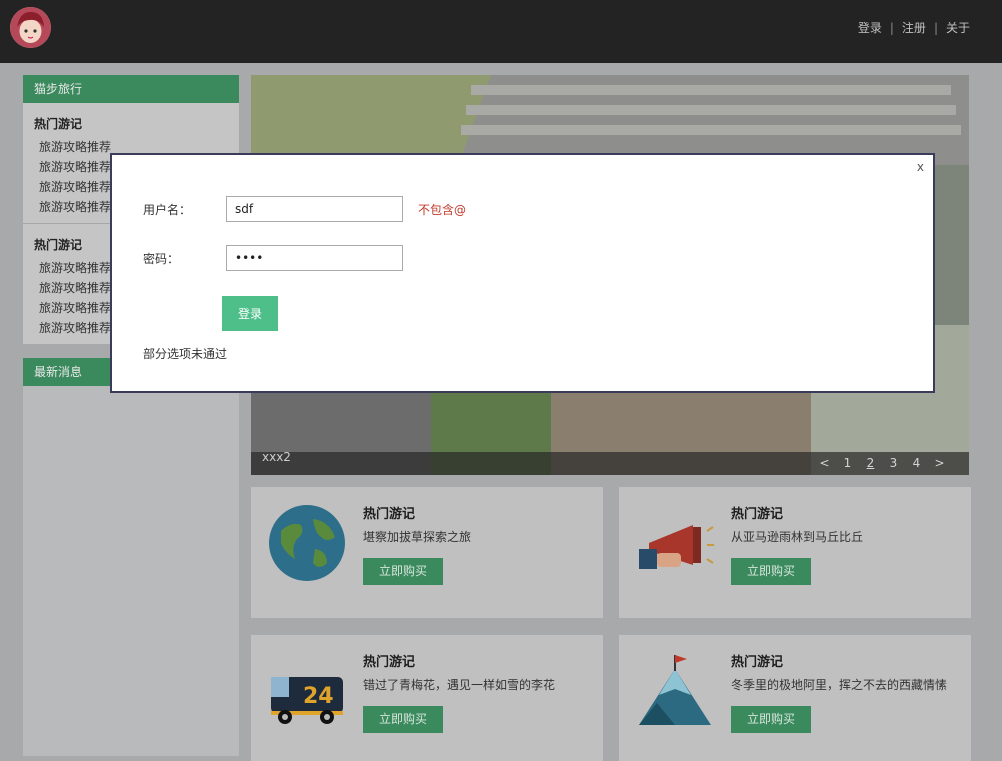 Image resolution: width=1002 pixels, height=761 pixels. I want to click on username-input, so click(314, 209).